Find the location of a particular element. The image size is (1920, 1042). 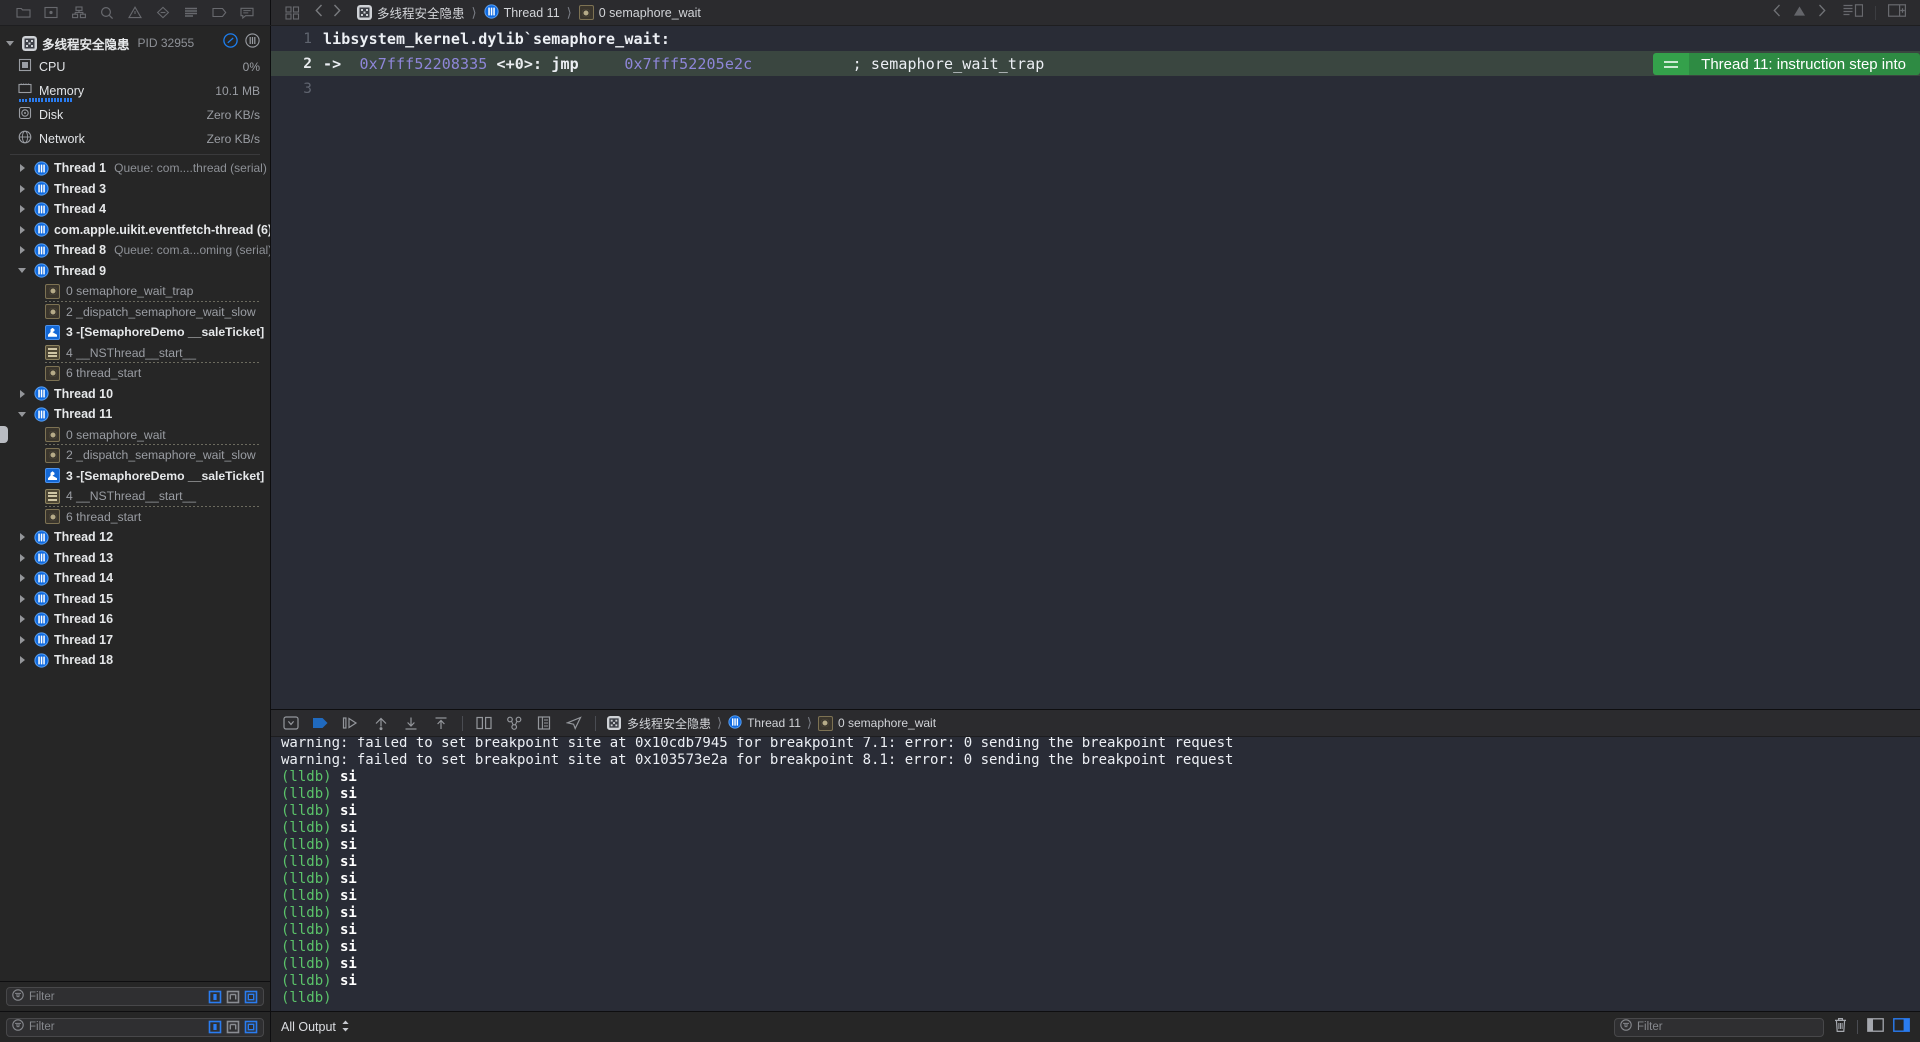

thread-row: Thread 16 is located at coordinates (135, 619).